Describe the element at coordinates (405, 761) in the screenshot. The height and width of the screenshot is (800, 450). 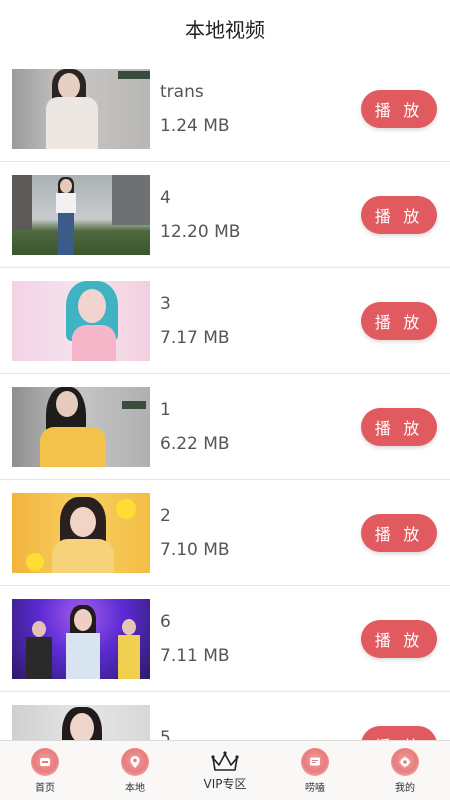
I see `settings-icon` at that location.